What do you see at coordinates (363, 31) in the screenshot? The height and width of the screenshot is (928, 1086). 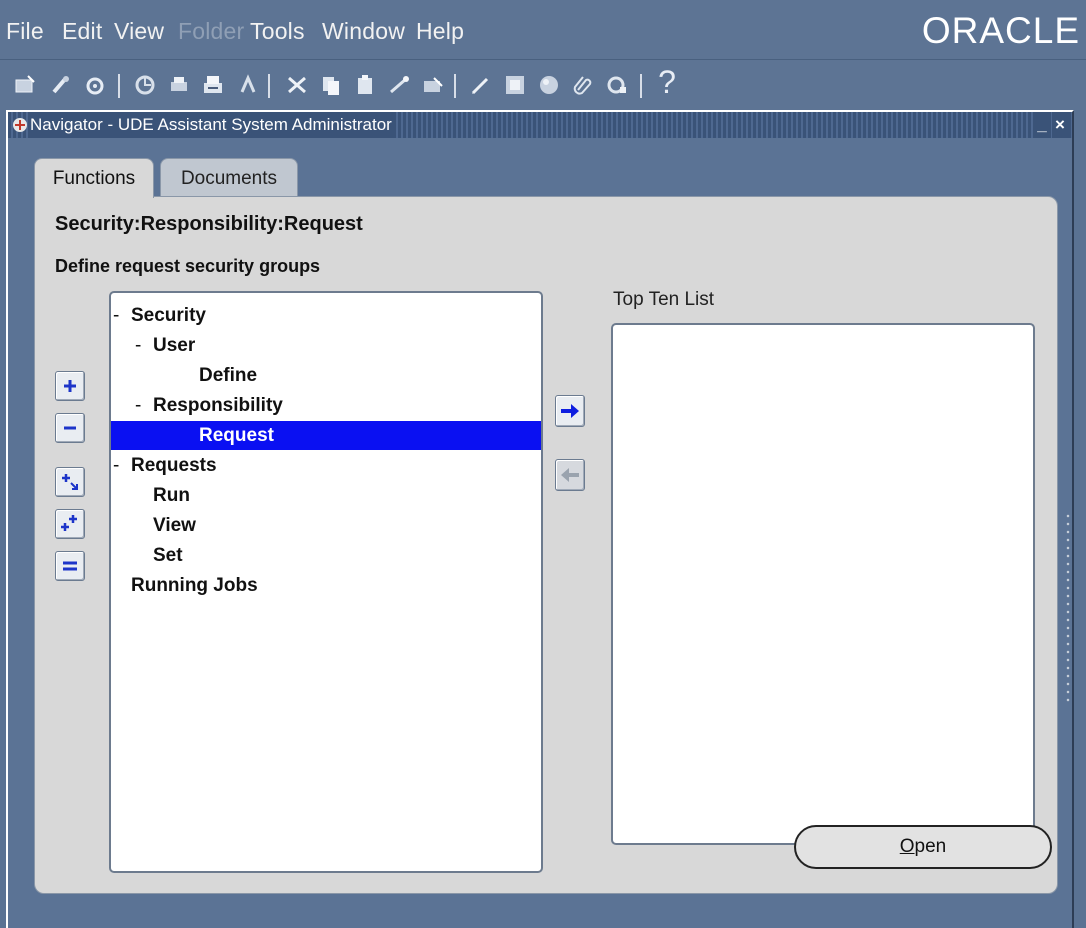 I see `menu-window: Window` at bounding box center [363, 31].